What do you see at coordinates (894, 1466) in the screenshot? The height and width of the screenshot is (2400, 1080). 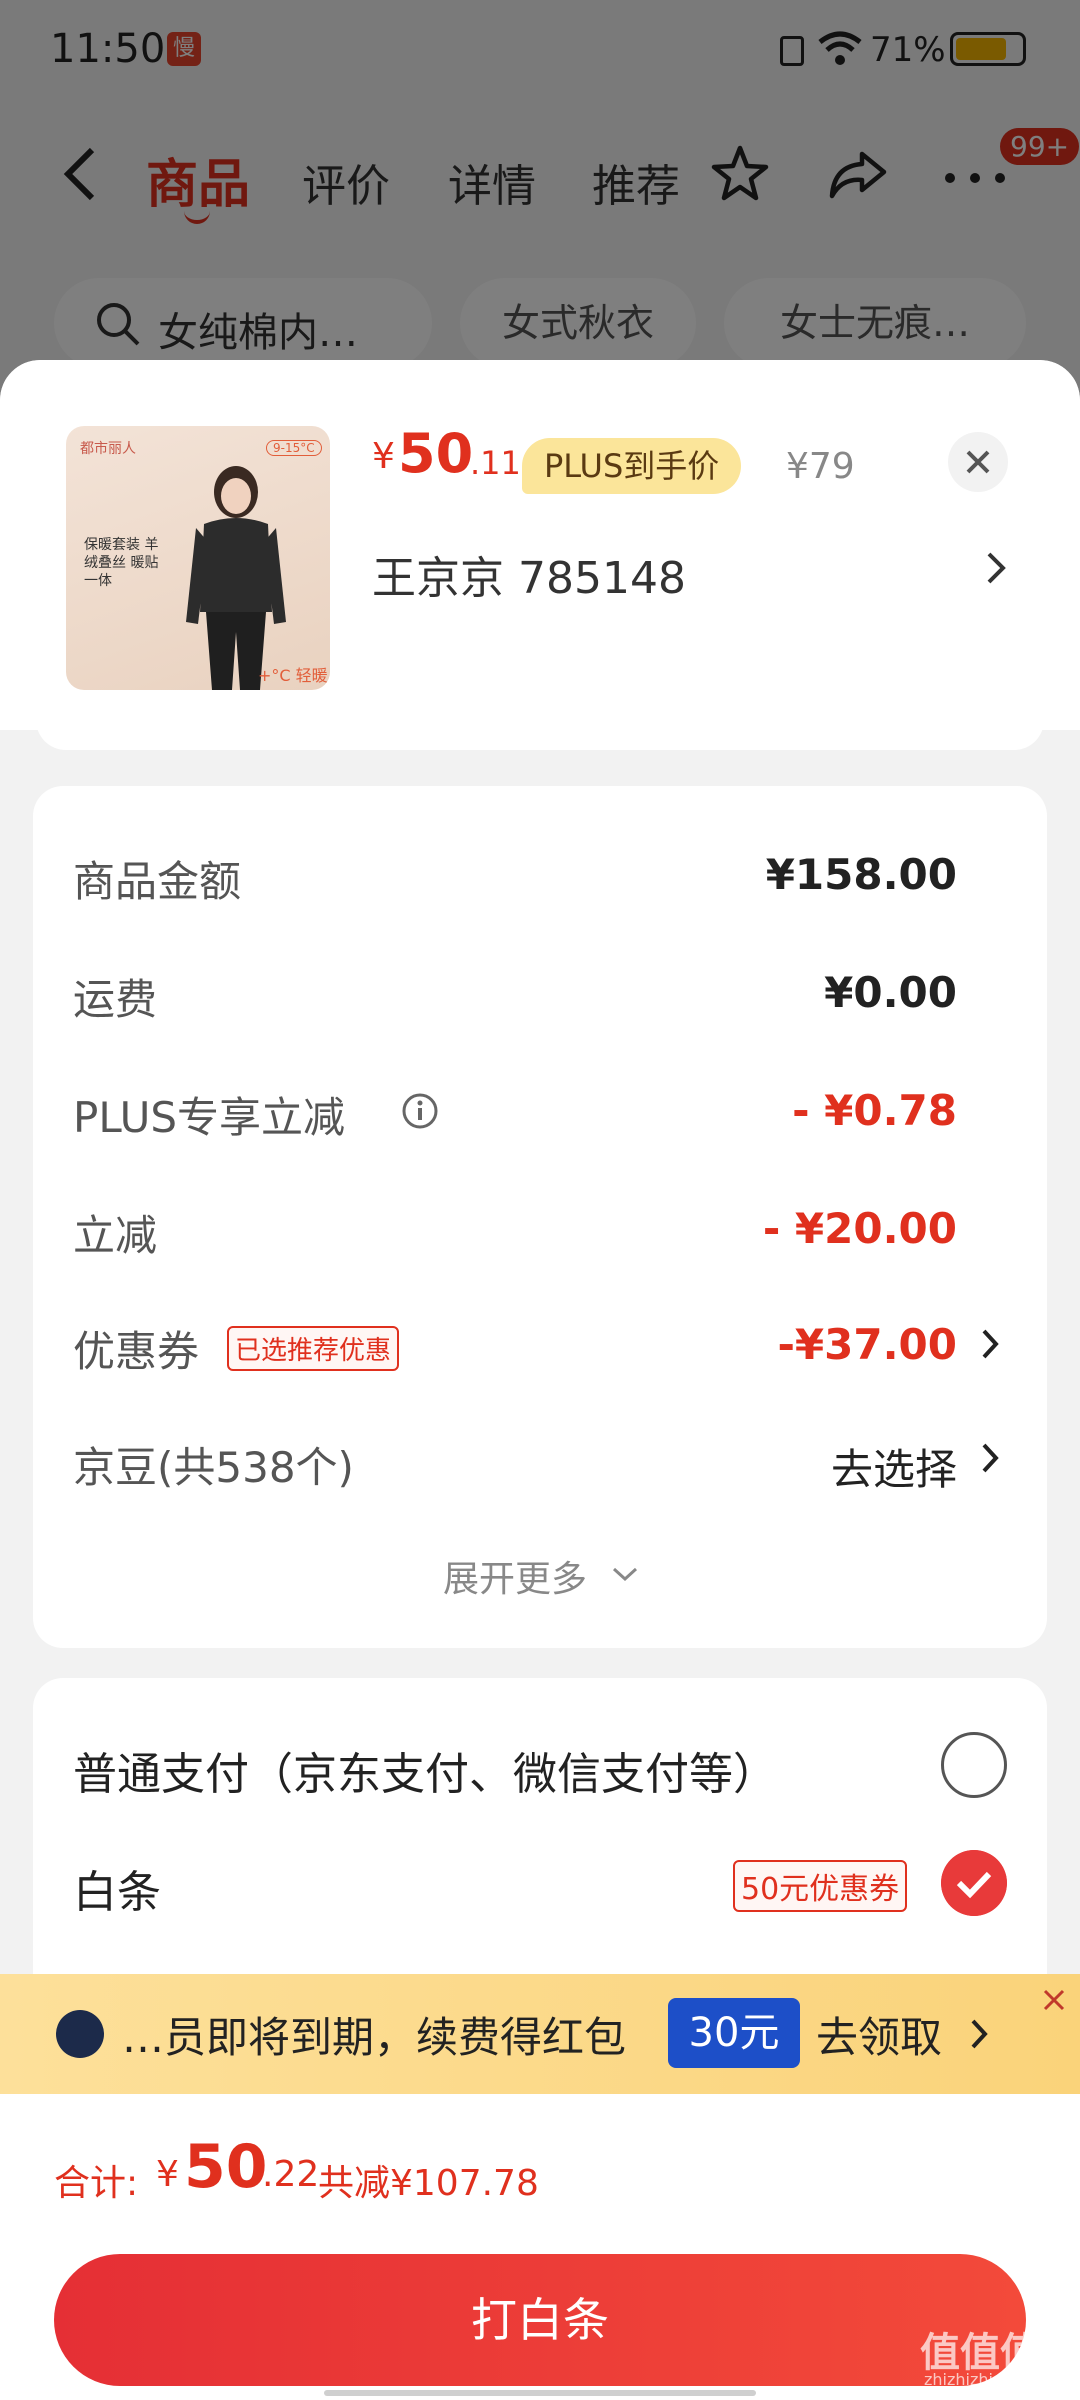 I see `jingdou-select: 去选择` at bounding box center [894, 1466].